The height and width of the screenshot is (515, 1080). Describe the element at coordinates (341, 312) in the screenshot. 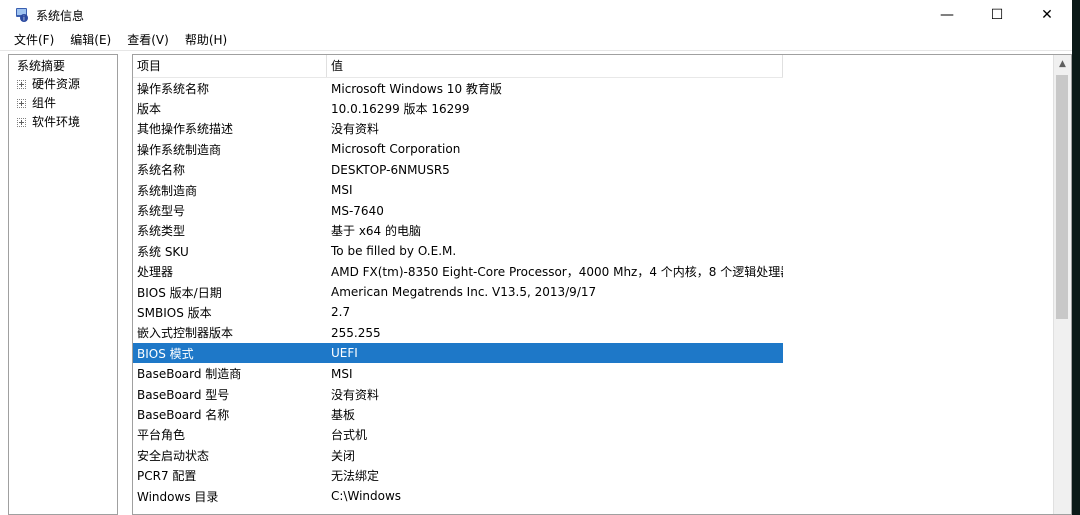

I see `row-value-cell: 2.7` at that location.